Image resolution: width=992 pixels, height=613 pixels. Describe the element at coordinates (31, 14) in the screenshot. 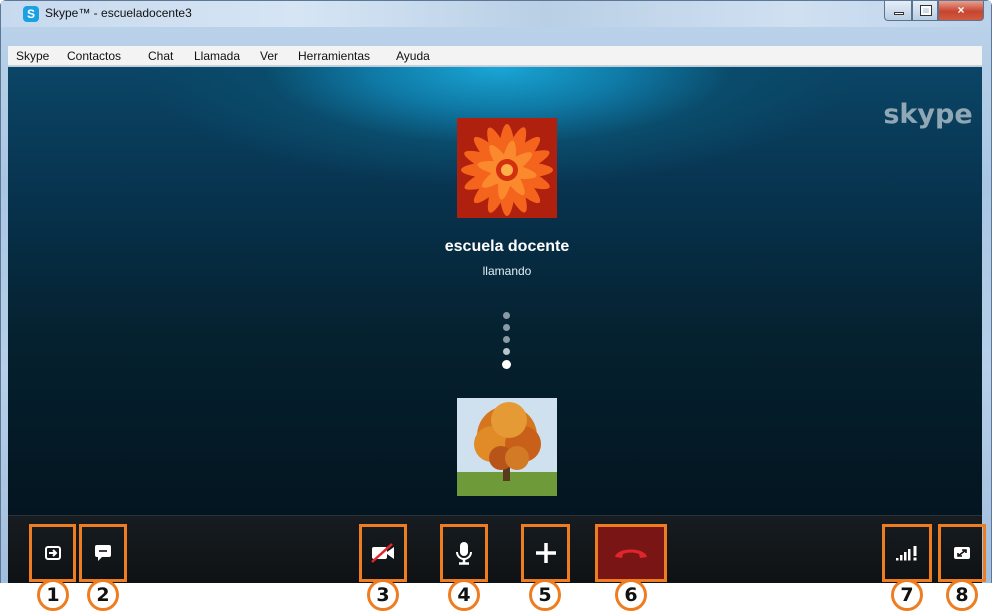

I see `skype-app-icon: S` at that location.